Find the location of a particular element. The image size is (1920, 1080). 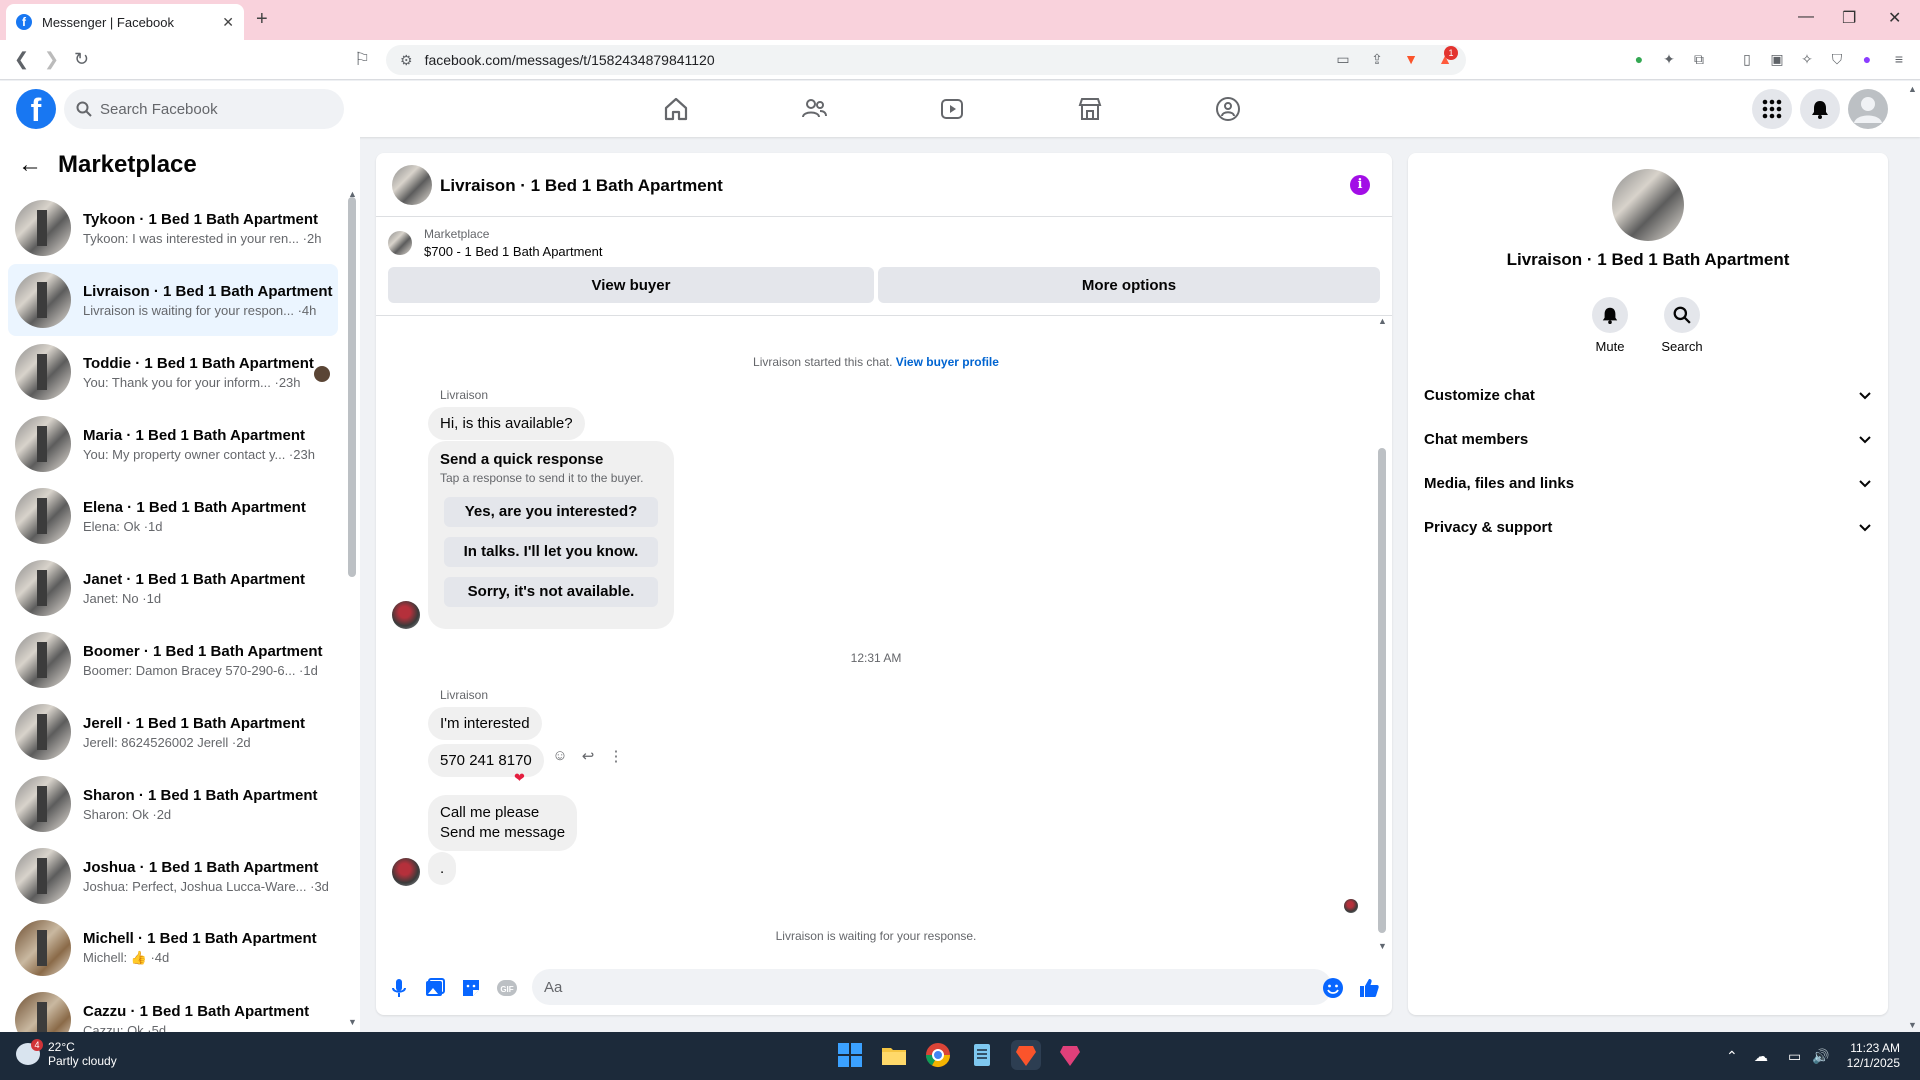

chat-title: Livraison · 1 Bed 1 Bath Apartment is located at coordinates (581, 186).